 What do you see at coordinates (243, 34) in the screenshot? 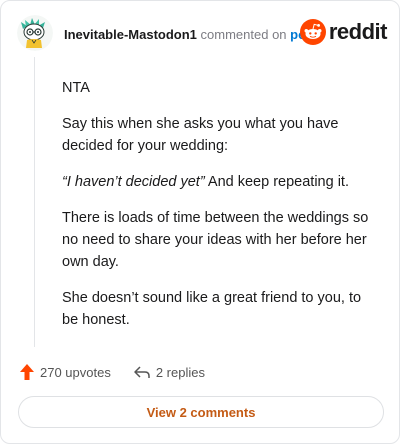
I see `commented-on-text: commented on` at bounding box center [243, 34].